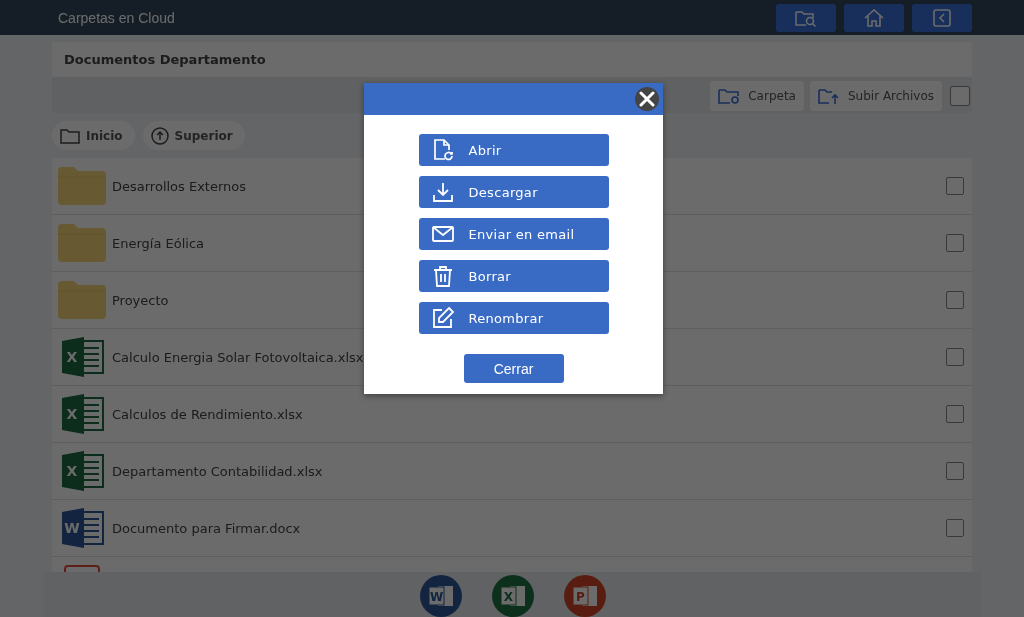  I want to click on home-button, so click(874, 17).